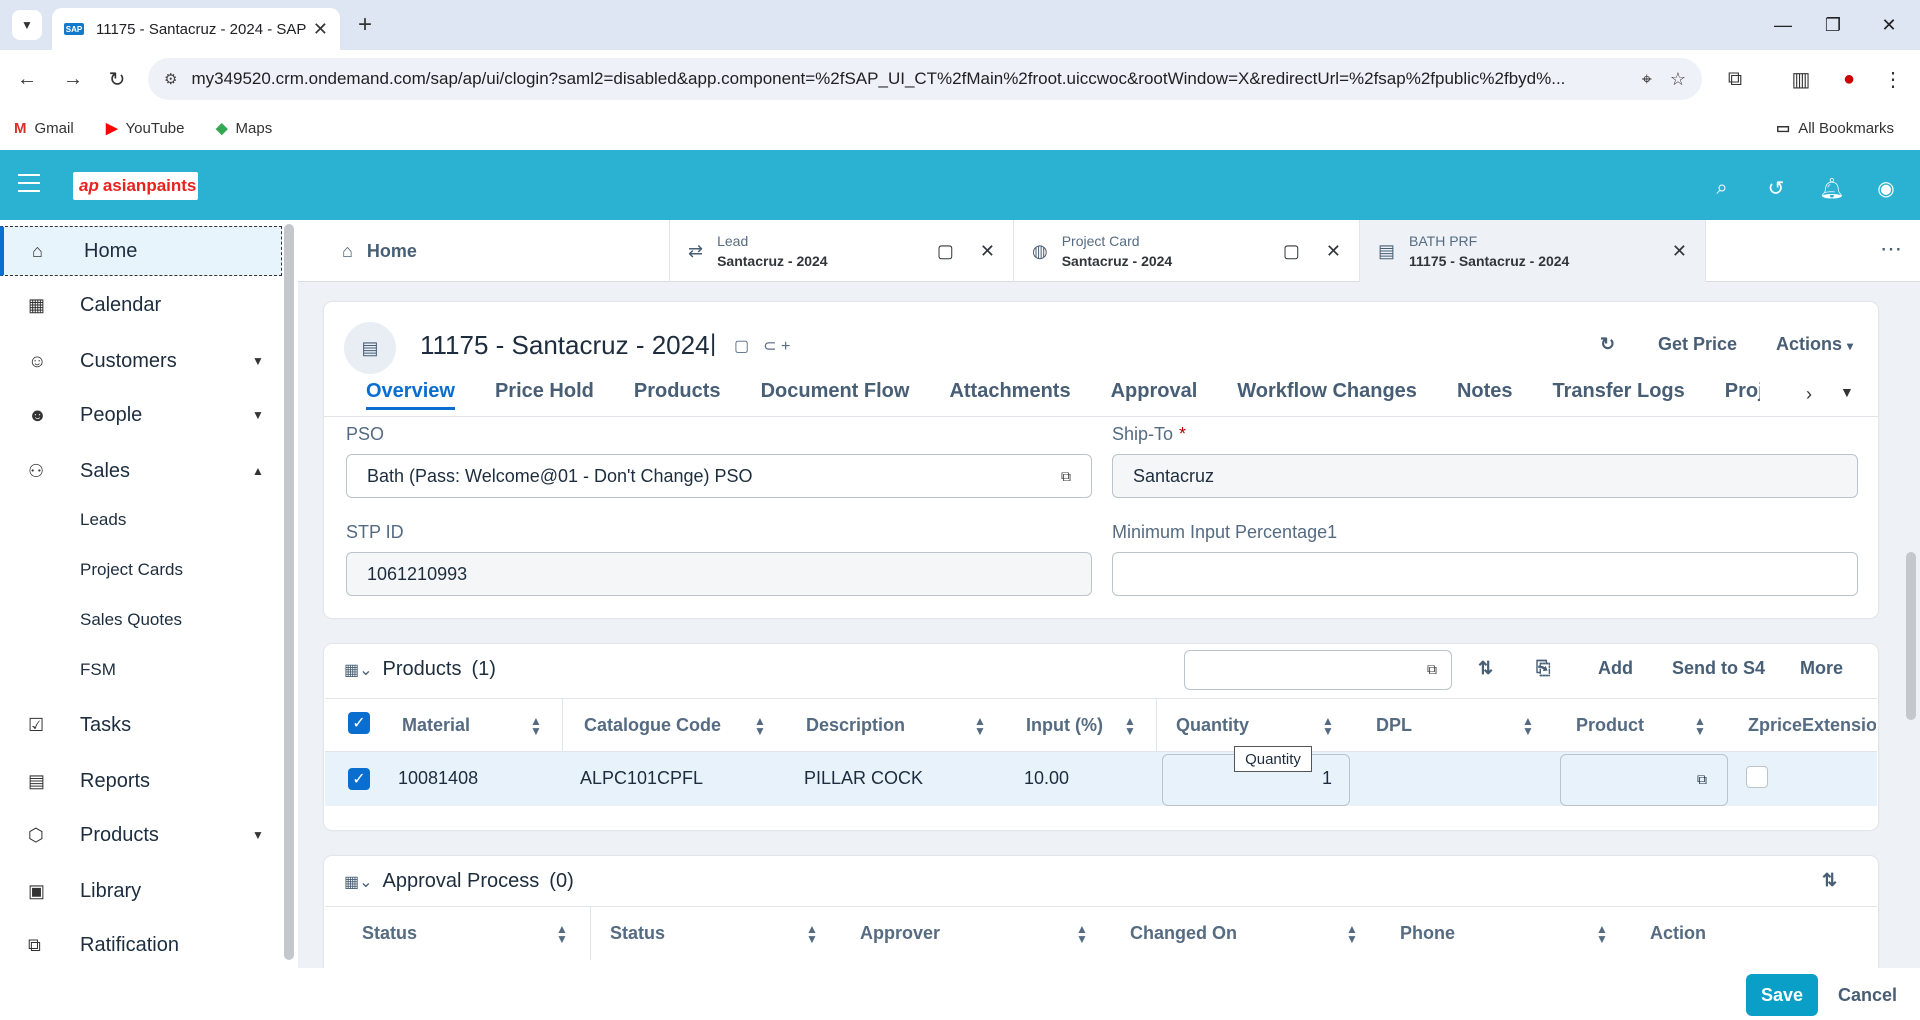 The height and width of the screenshot is (1020, 1920). Describe the element at coordinates (1722, 188) in the screenshot. I see `search-icon: ⌕` at that location.